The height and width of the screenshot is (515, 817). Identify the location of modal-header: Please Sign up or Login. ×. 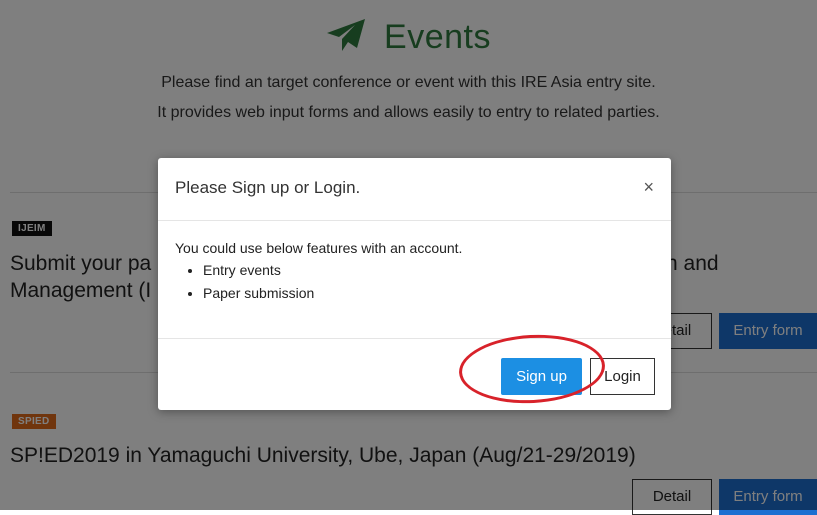
(414, 189).